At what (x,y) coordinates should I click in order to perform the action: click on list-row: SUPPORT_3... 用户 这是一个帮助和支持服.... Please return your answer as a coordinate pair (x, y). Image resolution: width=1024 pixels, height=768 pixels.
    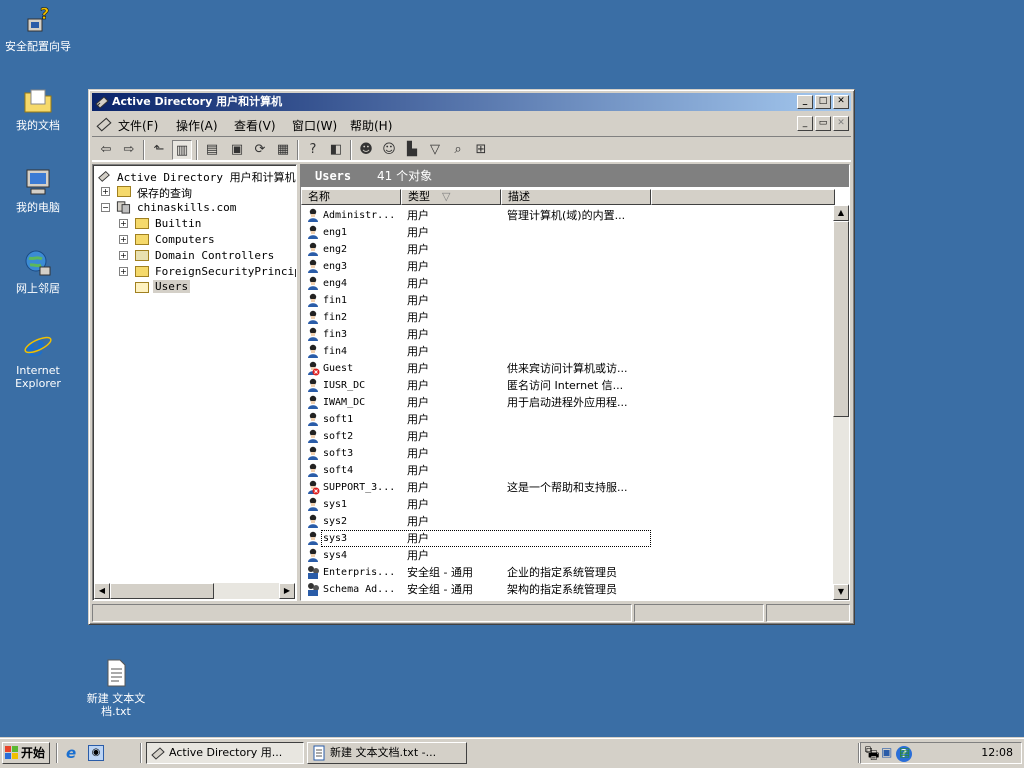
    Looking at the image, I should click on (568, 487).